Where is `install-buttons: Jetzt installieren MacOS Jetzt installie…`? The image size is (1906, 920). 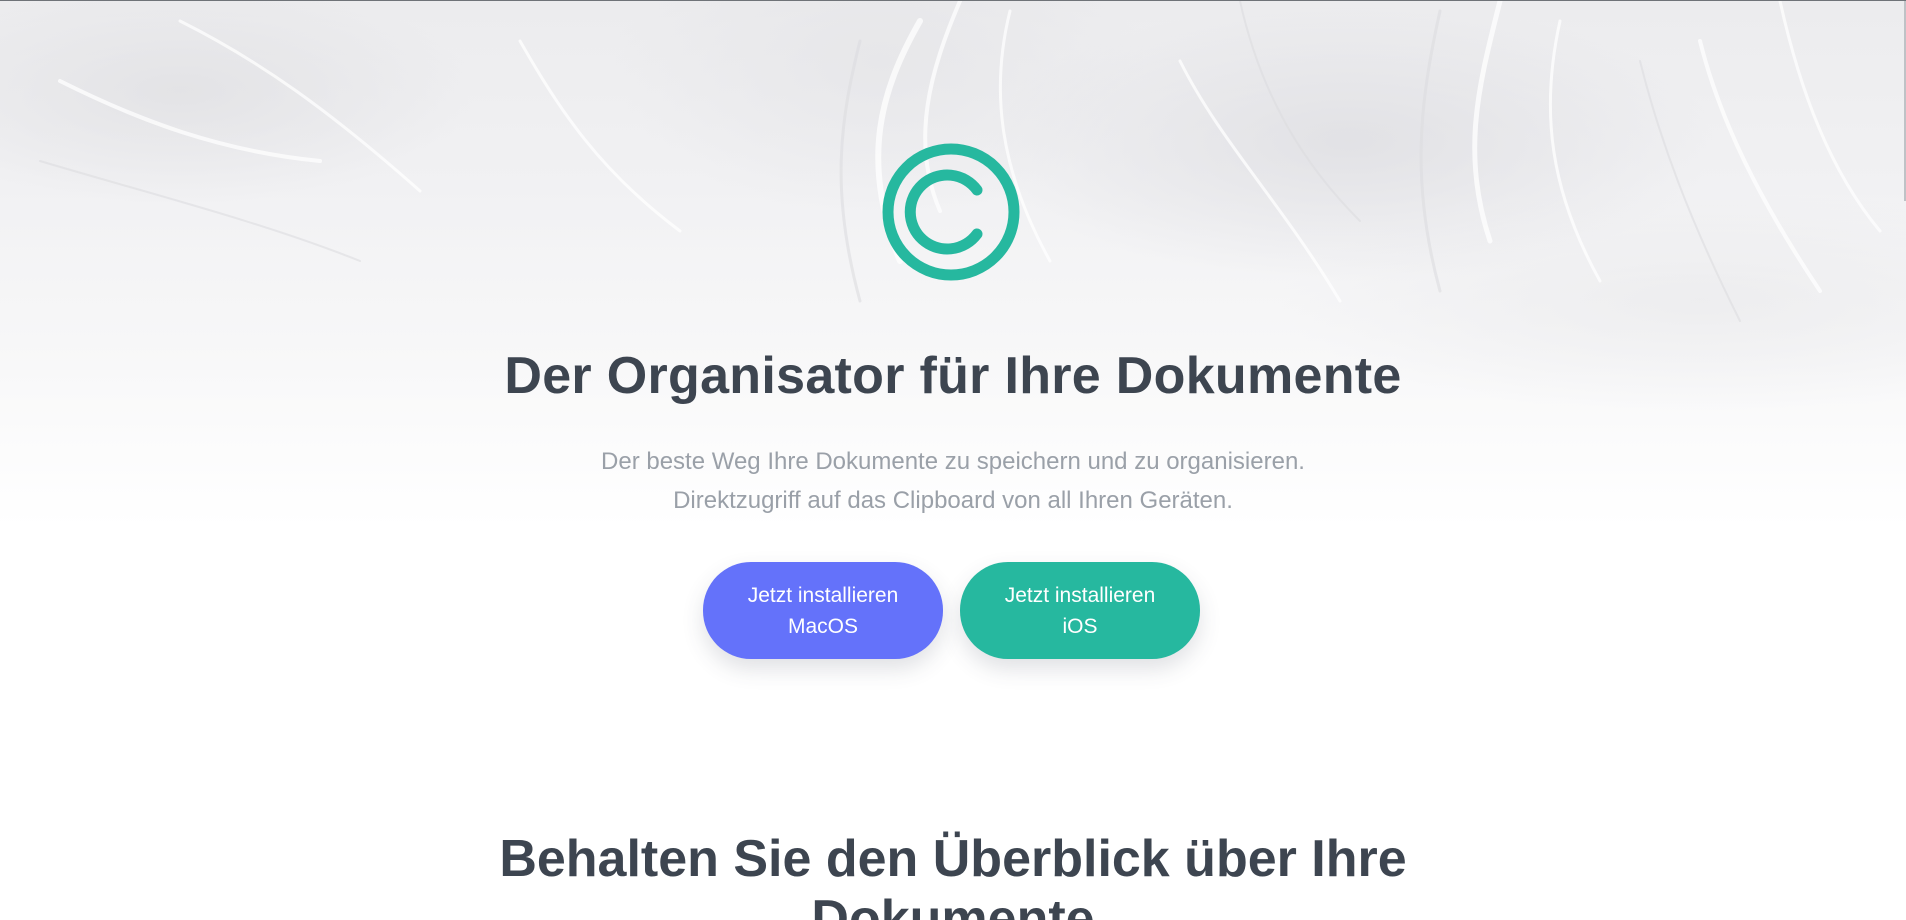
install-buttons: Jetzt installieren MacOS Jetzt installie… is located at coordinates (951, 610).